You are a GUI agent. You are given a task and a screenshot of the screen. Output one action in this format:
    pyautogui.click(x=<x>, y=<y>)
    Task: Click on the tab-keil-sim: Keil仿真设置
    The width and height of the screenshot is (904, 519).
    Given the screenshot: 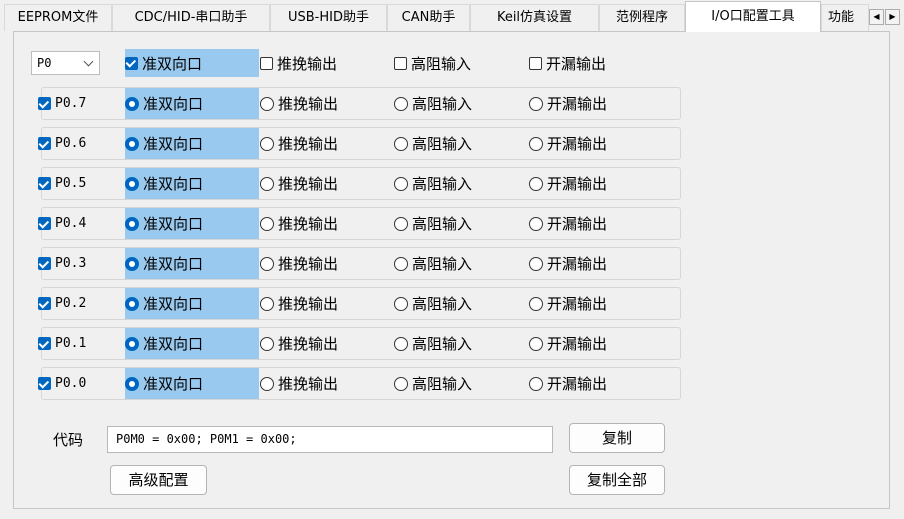 What is the action you would take?
    pyautogui.click(x=534, y=17)
    